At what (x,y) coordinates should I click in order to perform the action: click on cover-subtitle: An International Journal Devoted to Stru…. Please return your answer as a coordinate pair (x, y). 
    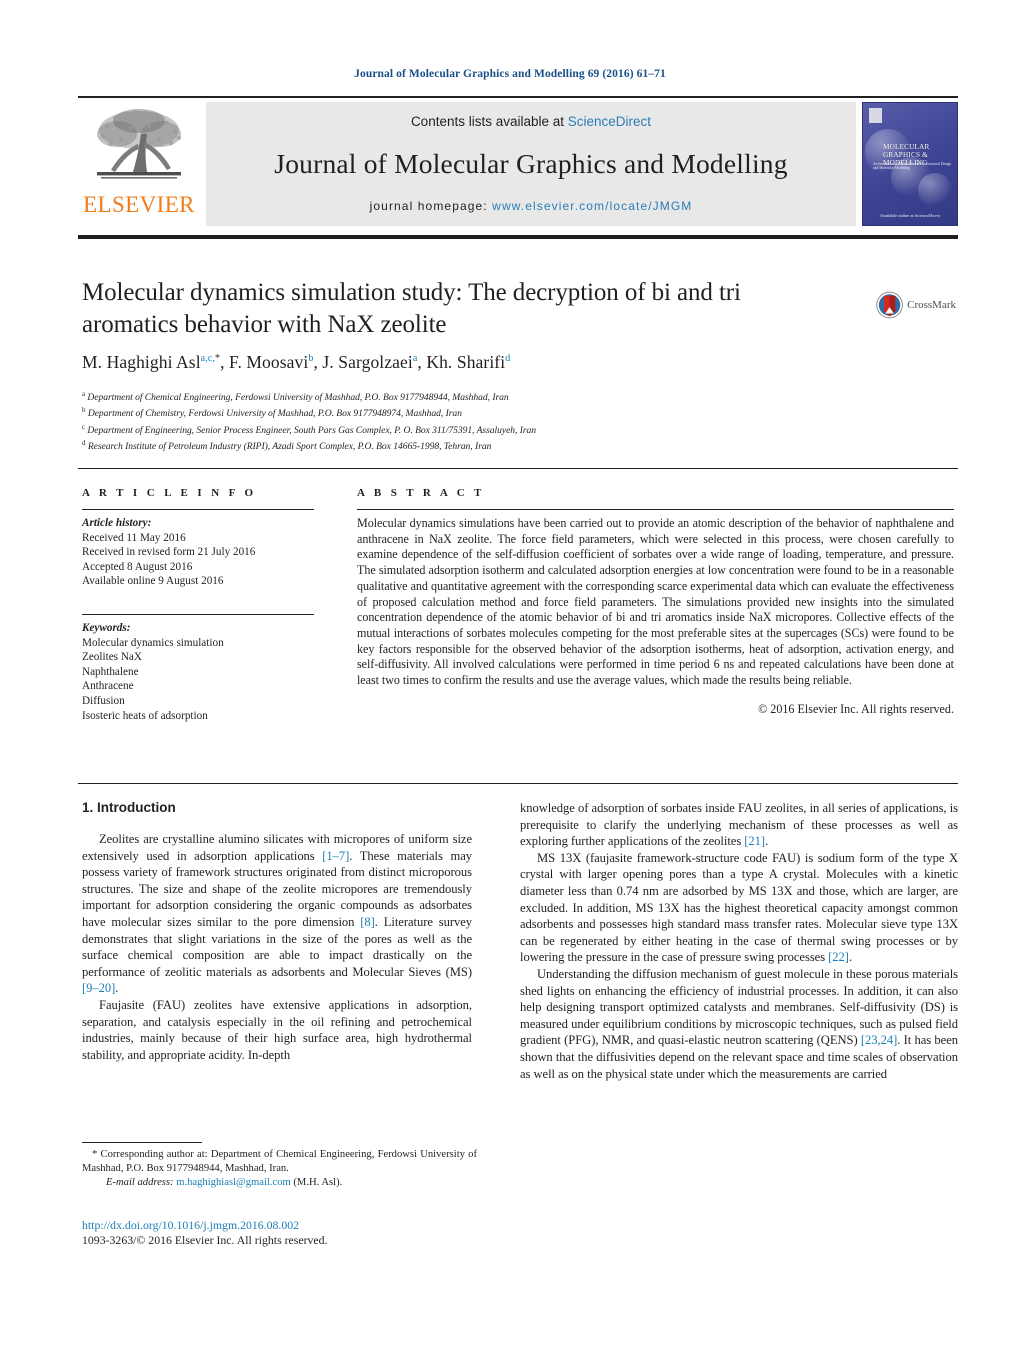
    Looking at the image, I should click on (912, 166).